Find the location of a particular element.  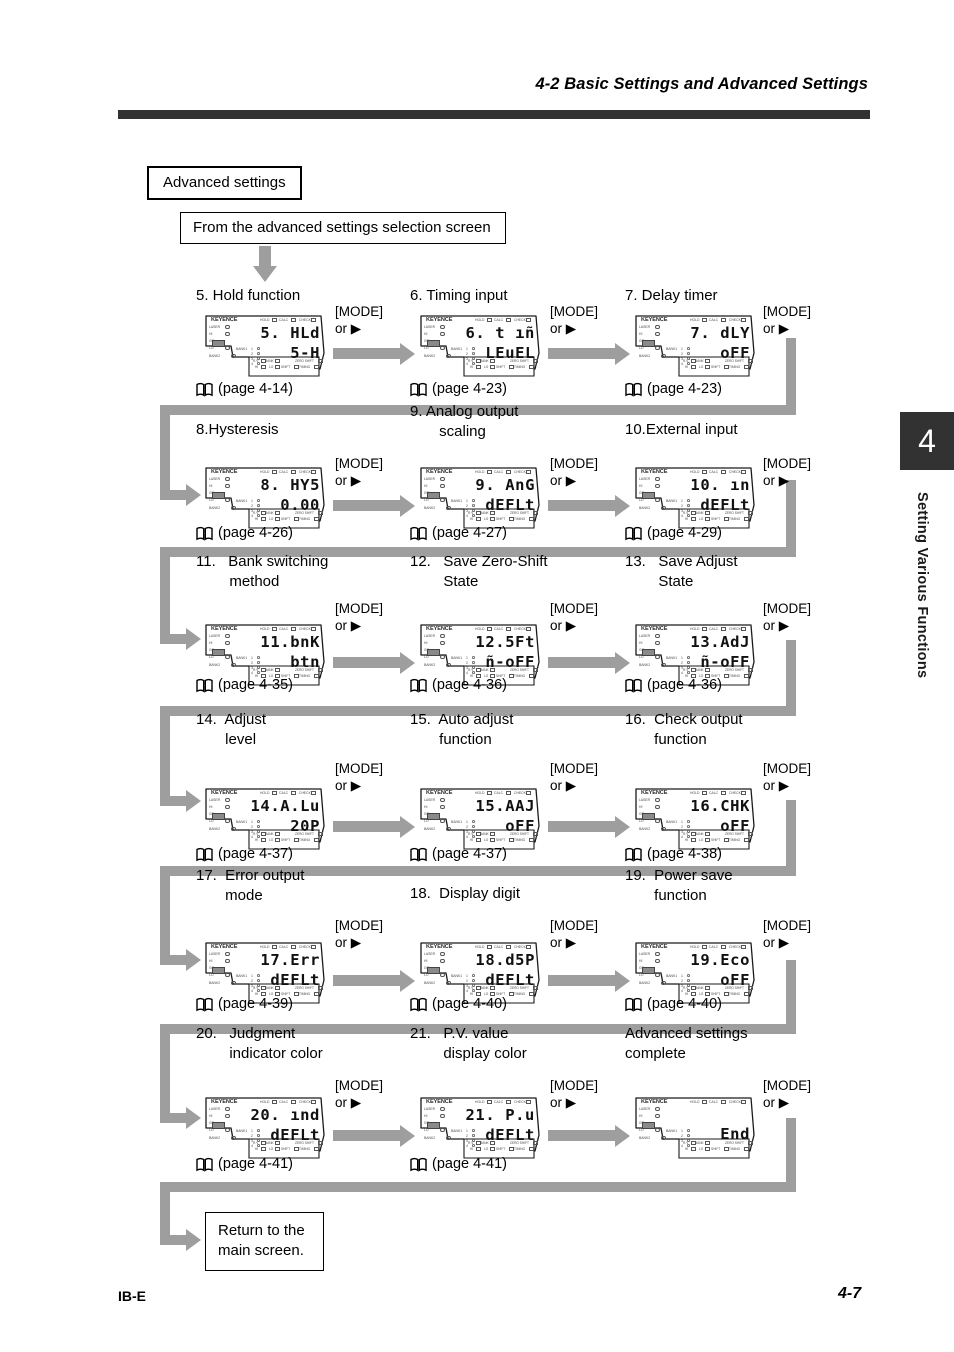

mode-key-label-3: [MODE] or ▶ is located at coordinates (787, 320).